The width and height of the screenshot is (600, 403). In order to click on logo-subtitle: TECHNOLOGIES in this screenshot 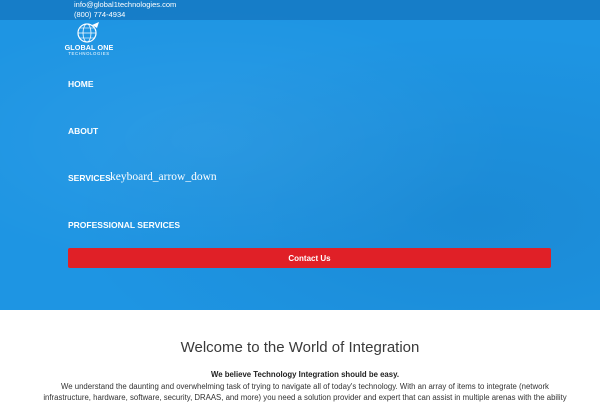, I will do `click(89, 53)`.